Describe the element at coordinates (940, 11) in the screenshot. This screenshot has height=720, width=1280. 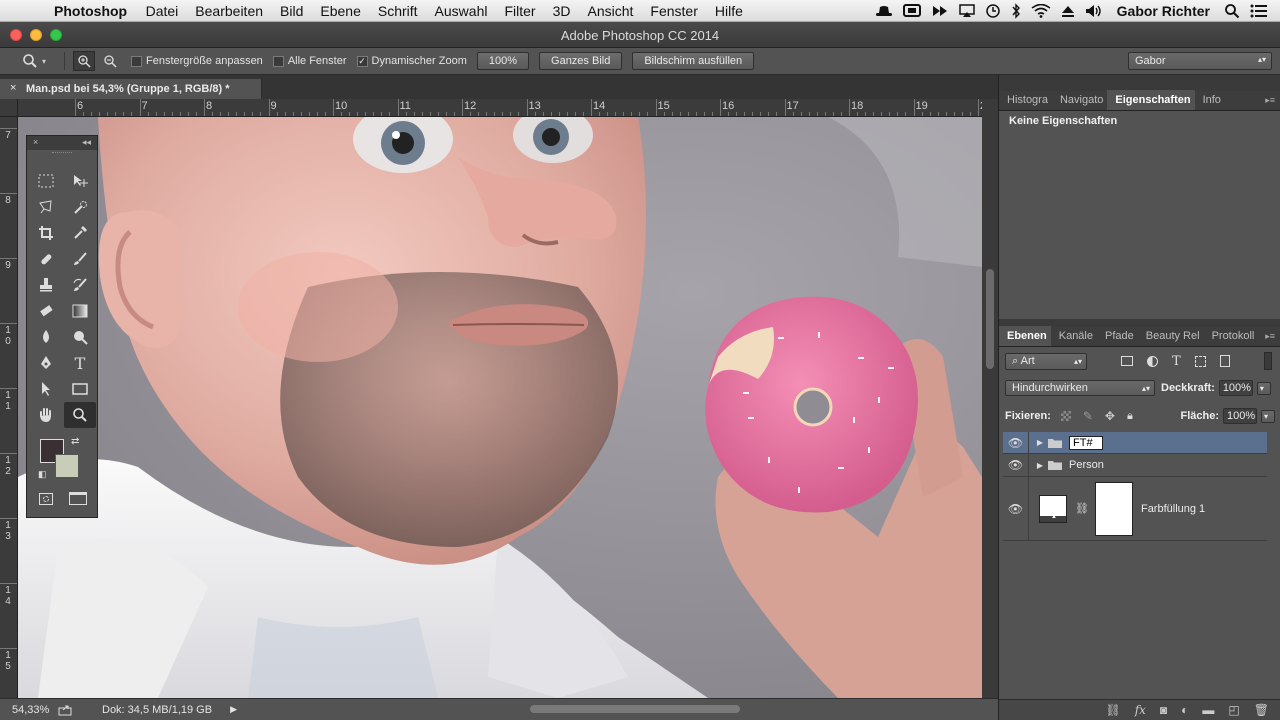
I see `forward-icon` at that location.